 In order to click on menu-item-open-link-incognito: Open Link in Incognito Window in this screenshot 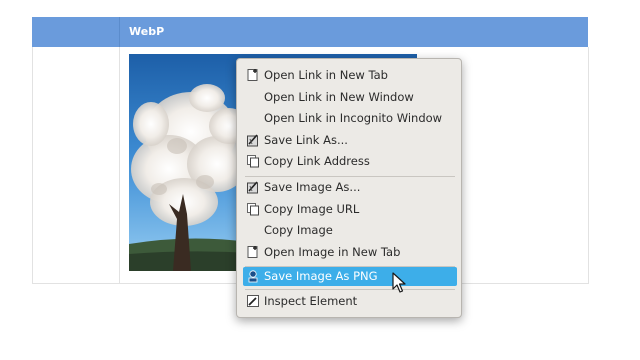, I will do `click(350, 118)`.